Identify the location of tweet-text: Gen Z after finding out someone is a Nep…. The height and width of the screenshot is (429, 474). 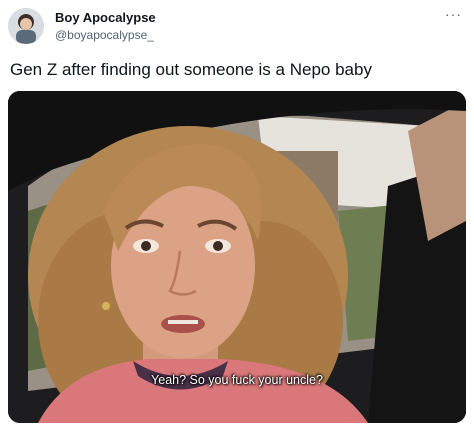
(191, 69).